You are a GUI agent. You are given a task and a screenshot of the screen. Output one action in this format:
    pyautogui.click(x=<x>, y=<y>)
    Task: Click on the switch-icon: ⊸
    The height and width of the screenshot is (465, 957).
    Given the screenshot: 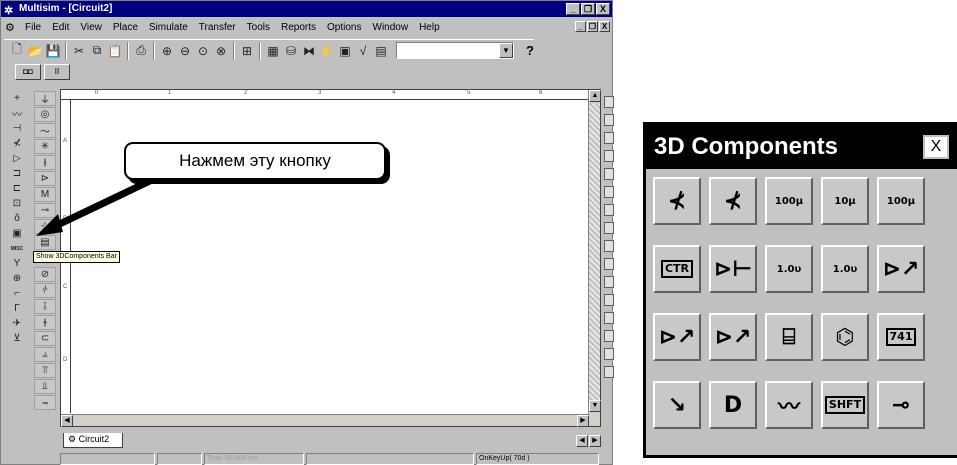 What is the action you would take?
    pyautogui.click(x=901, y=405)
    